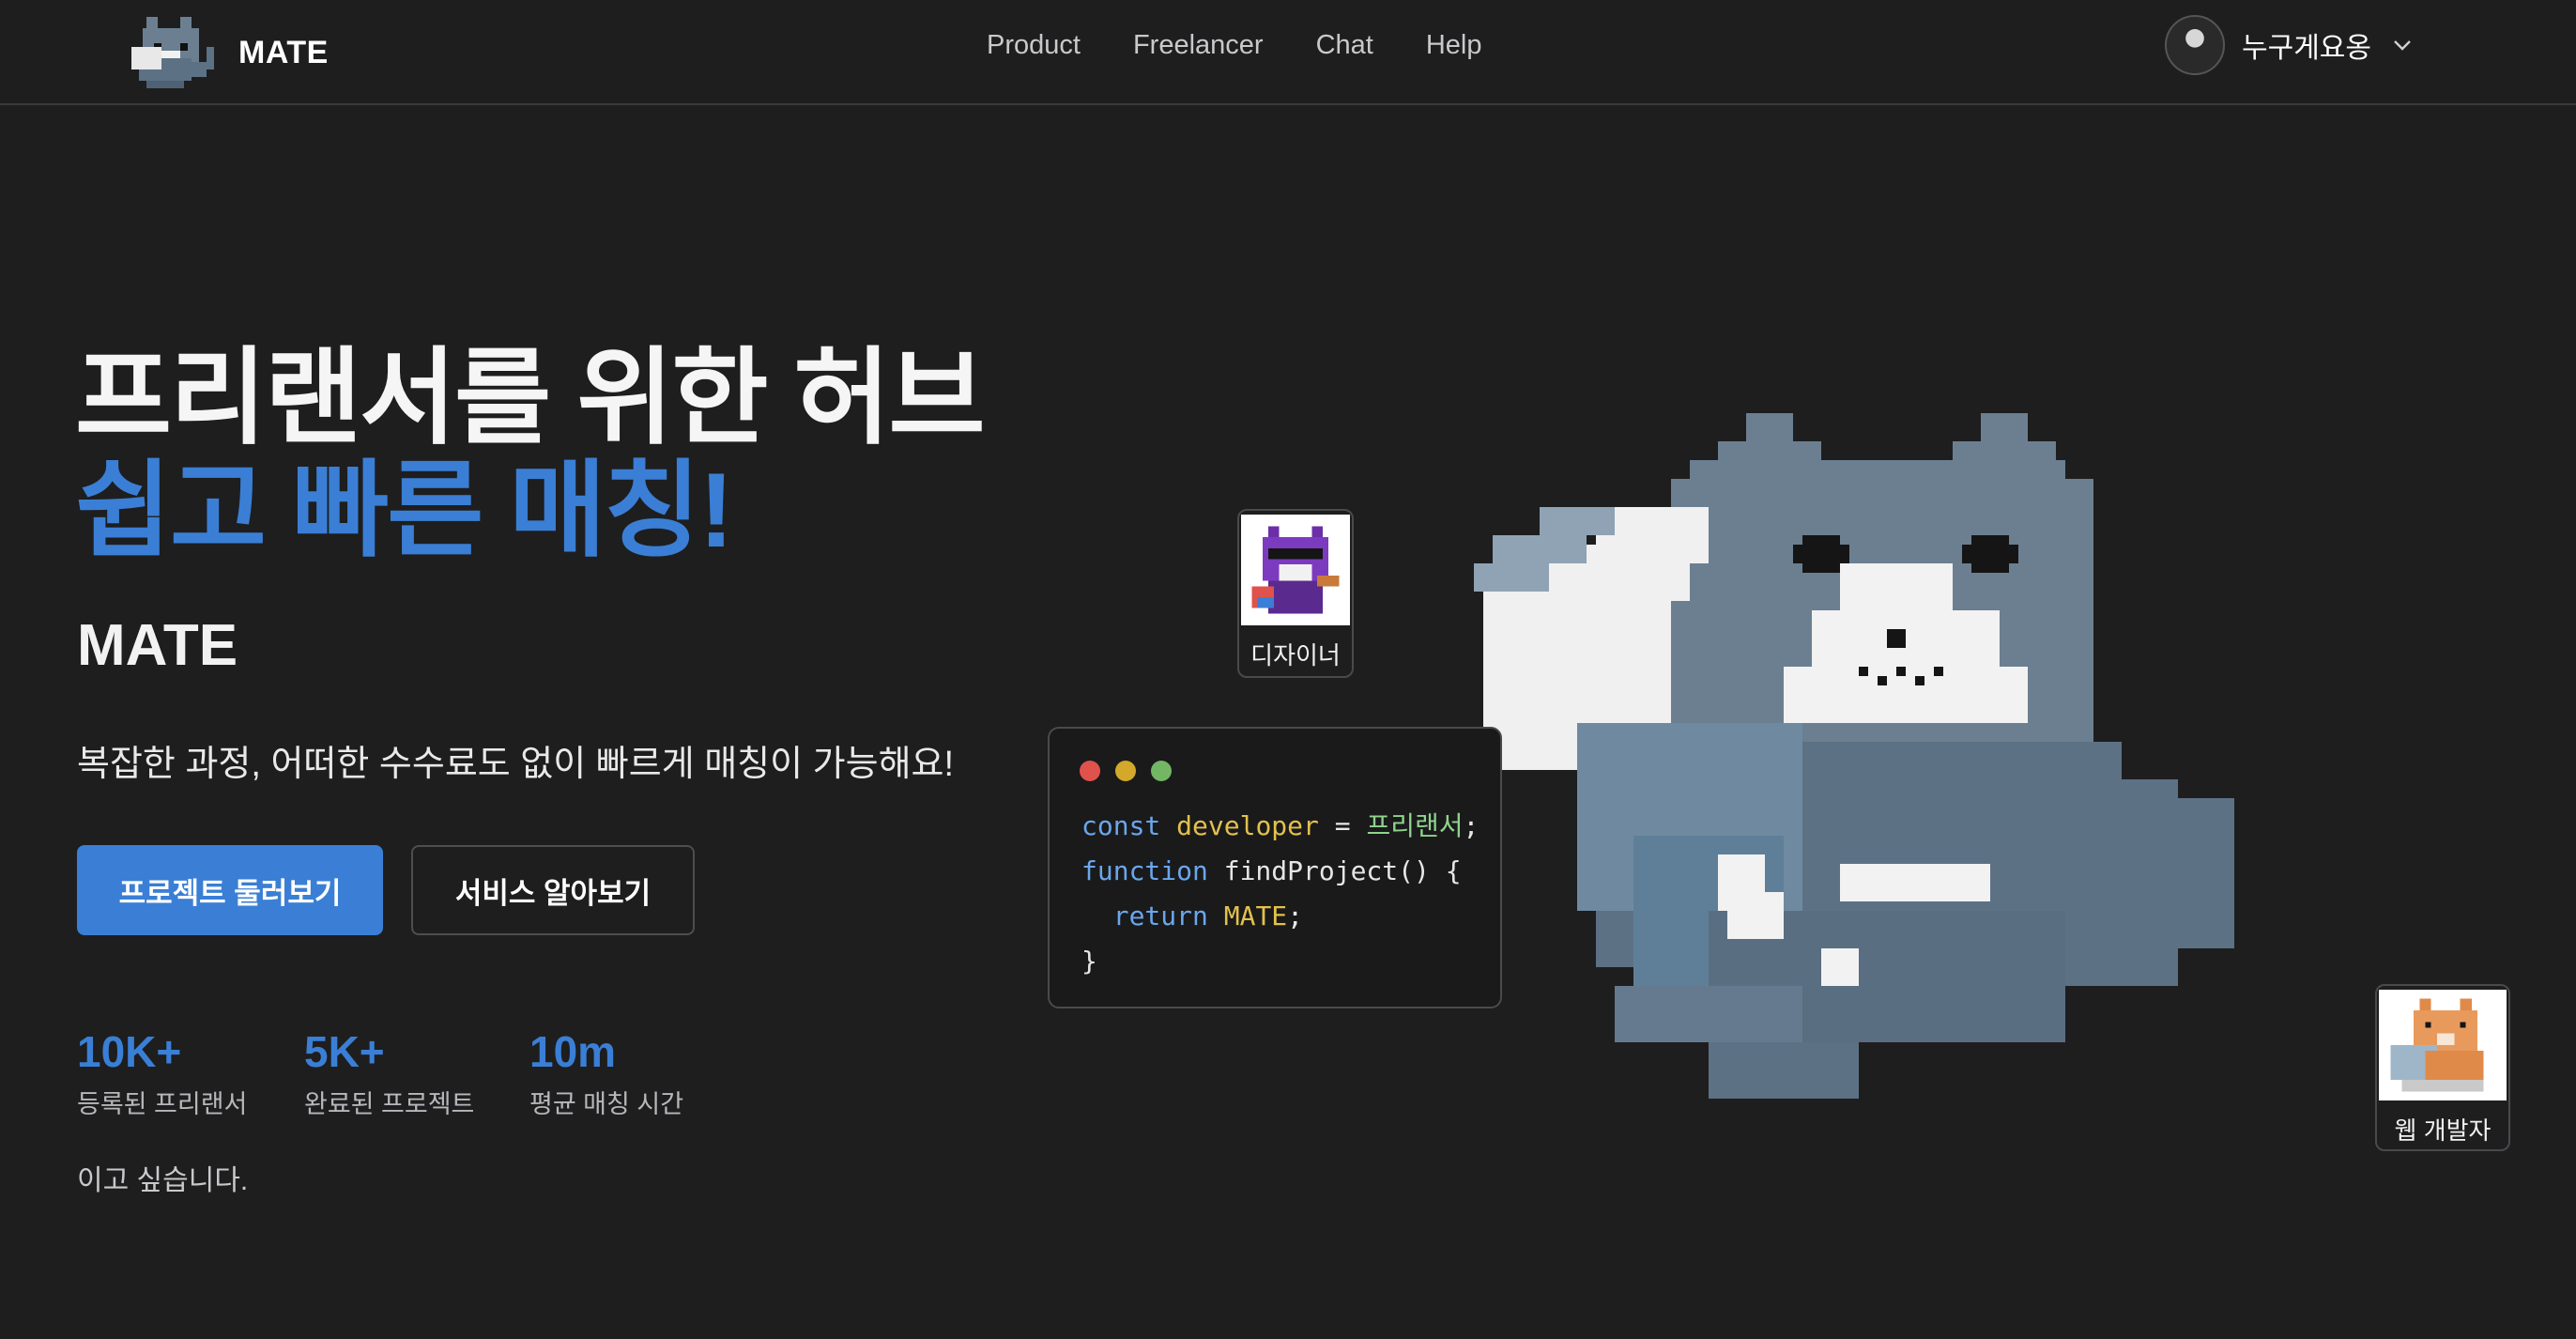 The image size is (2576, 1339). Describe the element at coordinates (2403, 45) in the screenshot. I see `chevron-down-icon` at that location.